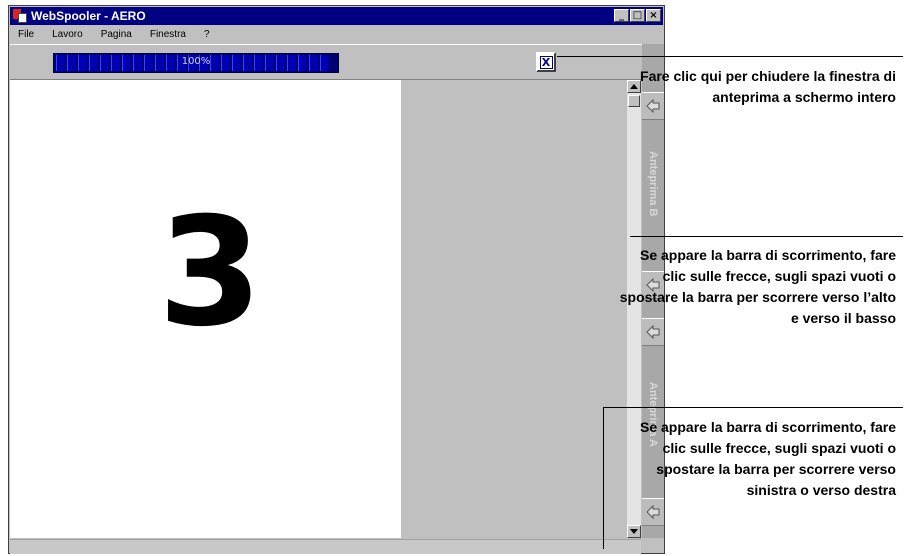 This screenshot has height=556, width=907. What do you see at coordinates (730, 56) in the screenshot?
I see `callout-line-close` at bounding box center [730, 56].